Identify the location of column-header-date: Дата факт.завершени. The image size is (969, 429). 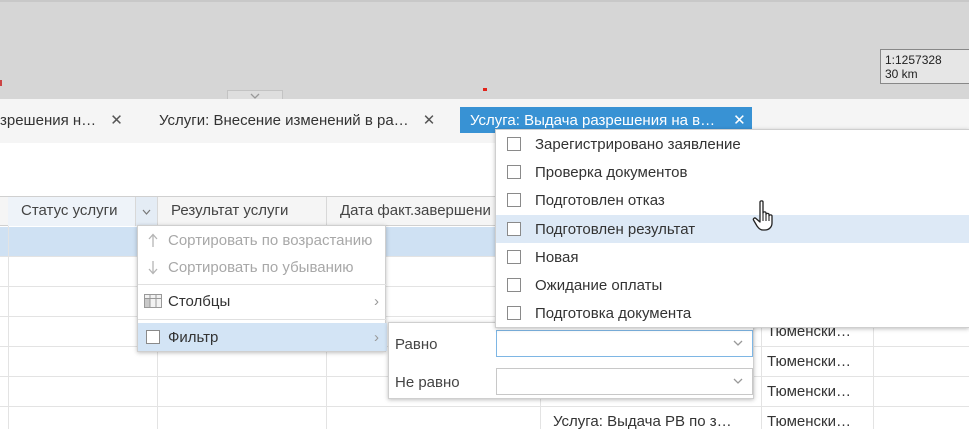
(412, 211).